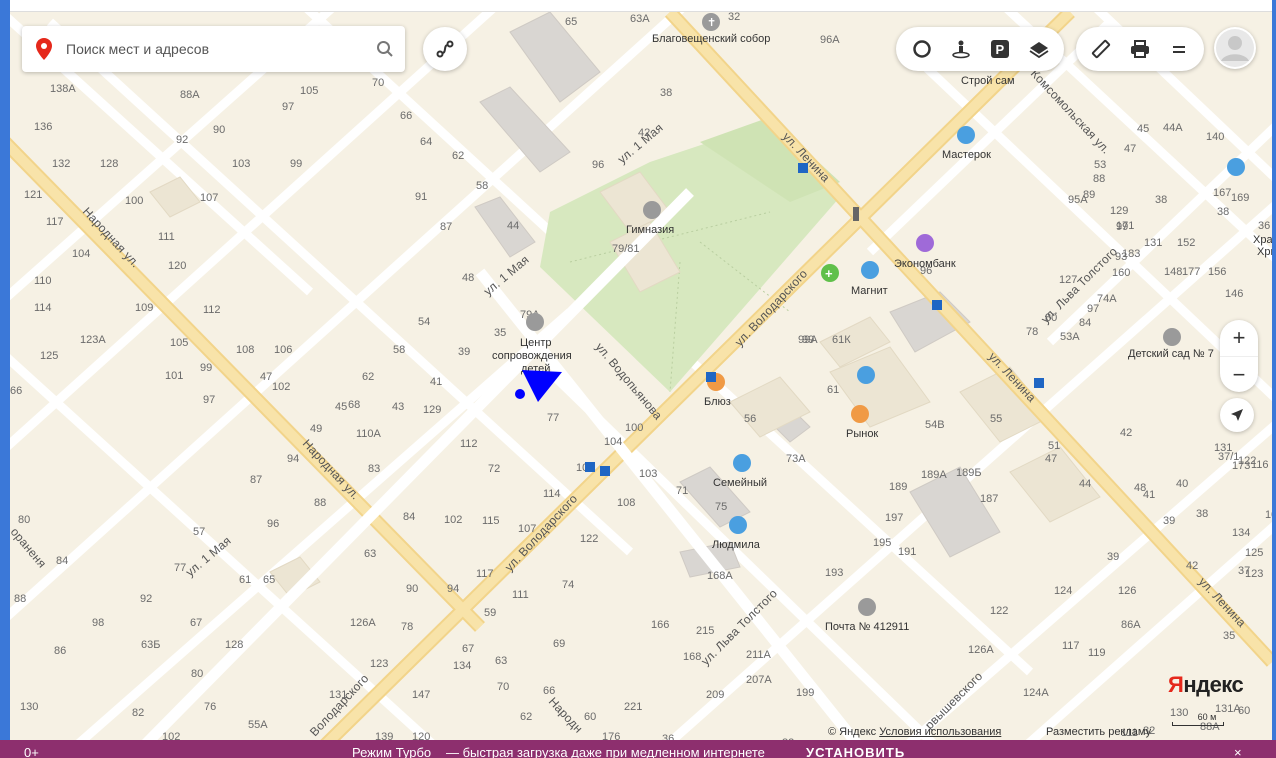 The width and height of the screenshot is (1276, 758). Describe the element at coordinates (1068, 280) in the screenshot. I see `house-number: 127` at that location.